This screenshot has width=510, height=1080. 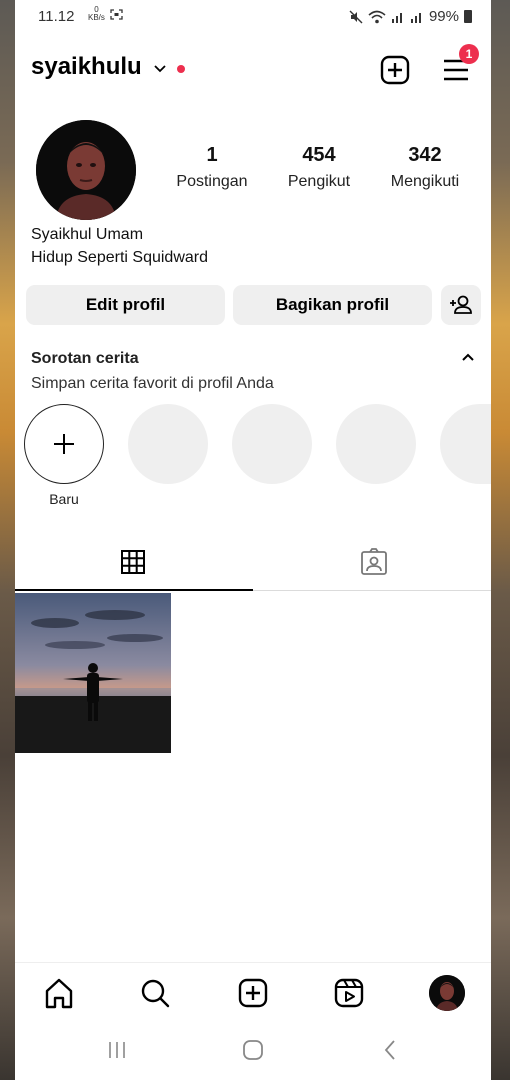 I want to click on post-thumbnail, so click(x=93, y=673).